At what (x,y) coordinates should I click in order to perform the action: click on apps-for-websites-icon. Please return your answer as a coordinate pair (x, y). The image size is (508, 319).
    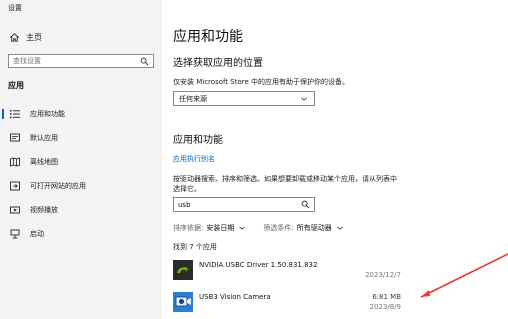
    Looking at the image, I should click on (15, 186).